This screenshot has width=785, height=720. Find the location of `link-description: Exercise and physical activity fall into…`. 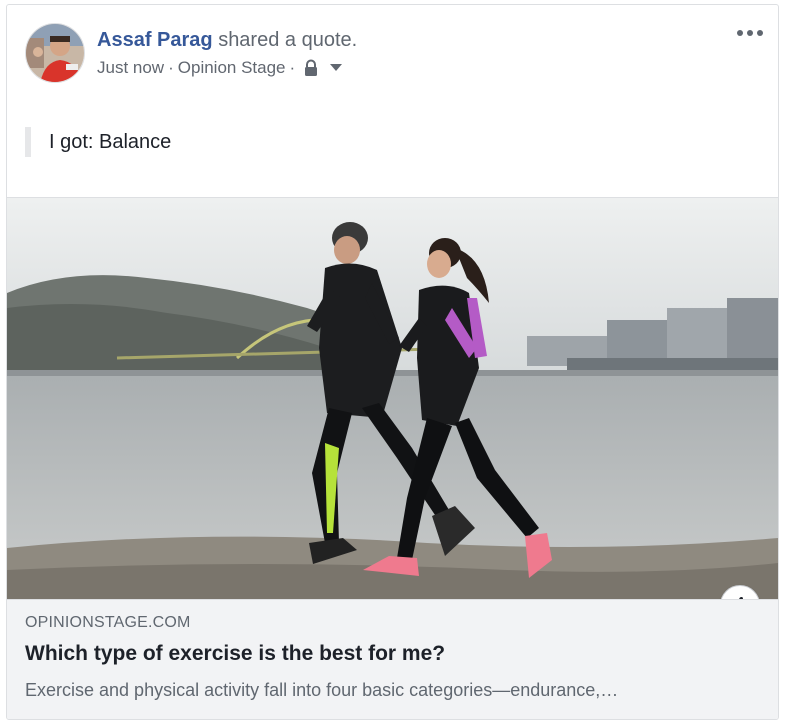

link-description: Exercise and physical activity fall into… is located at coordinates (322, 690).